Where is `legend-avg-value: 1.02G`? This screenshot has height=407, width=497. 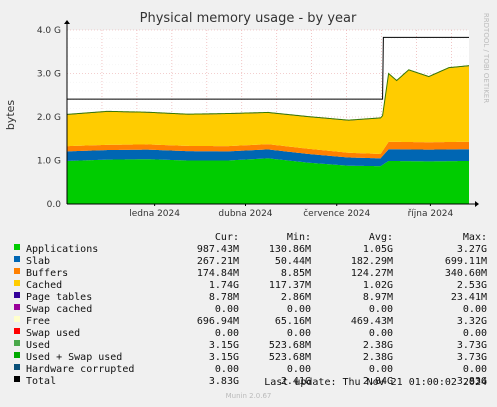 legend-avg-value: 1.02G is located at coordinates (377, 285).